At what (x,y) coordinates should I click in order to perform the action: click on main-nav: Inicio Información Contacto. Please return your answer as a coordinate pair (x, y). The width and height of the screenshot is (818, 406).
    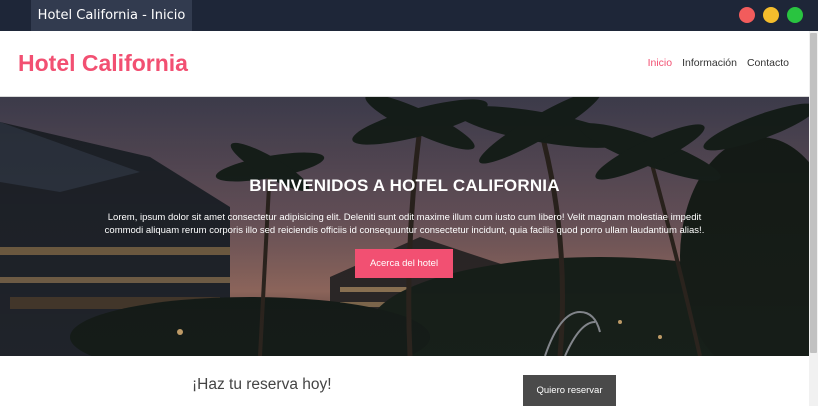
    Looking at the image, I should click on (718, 63).